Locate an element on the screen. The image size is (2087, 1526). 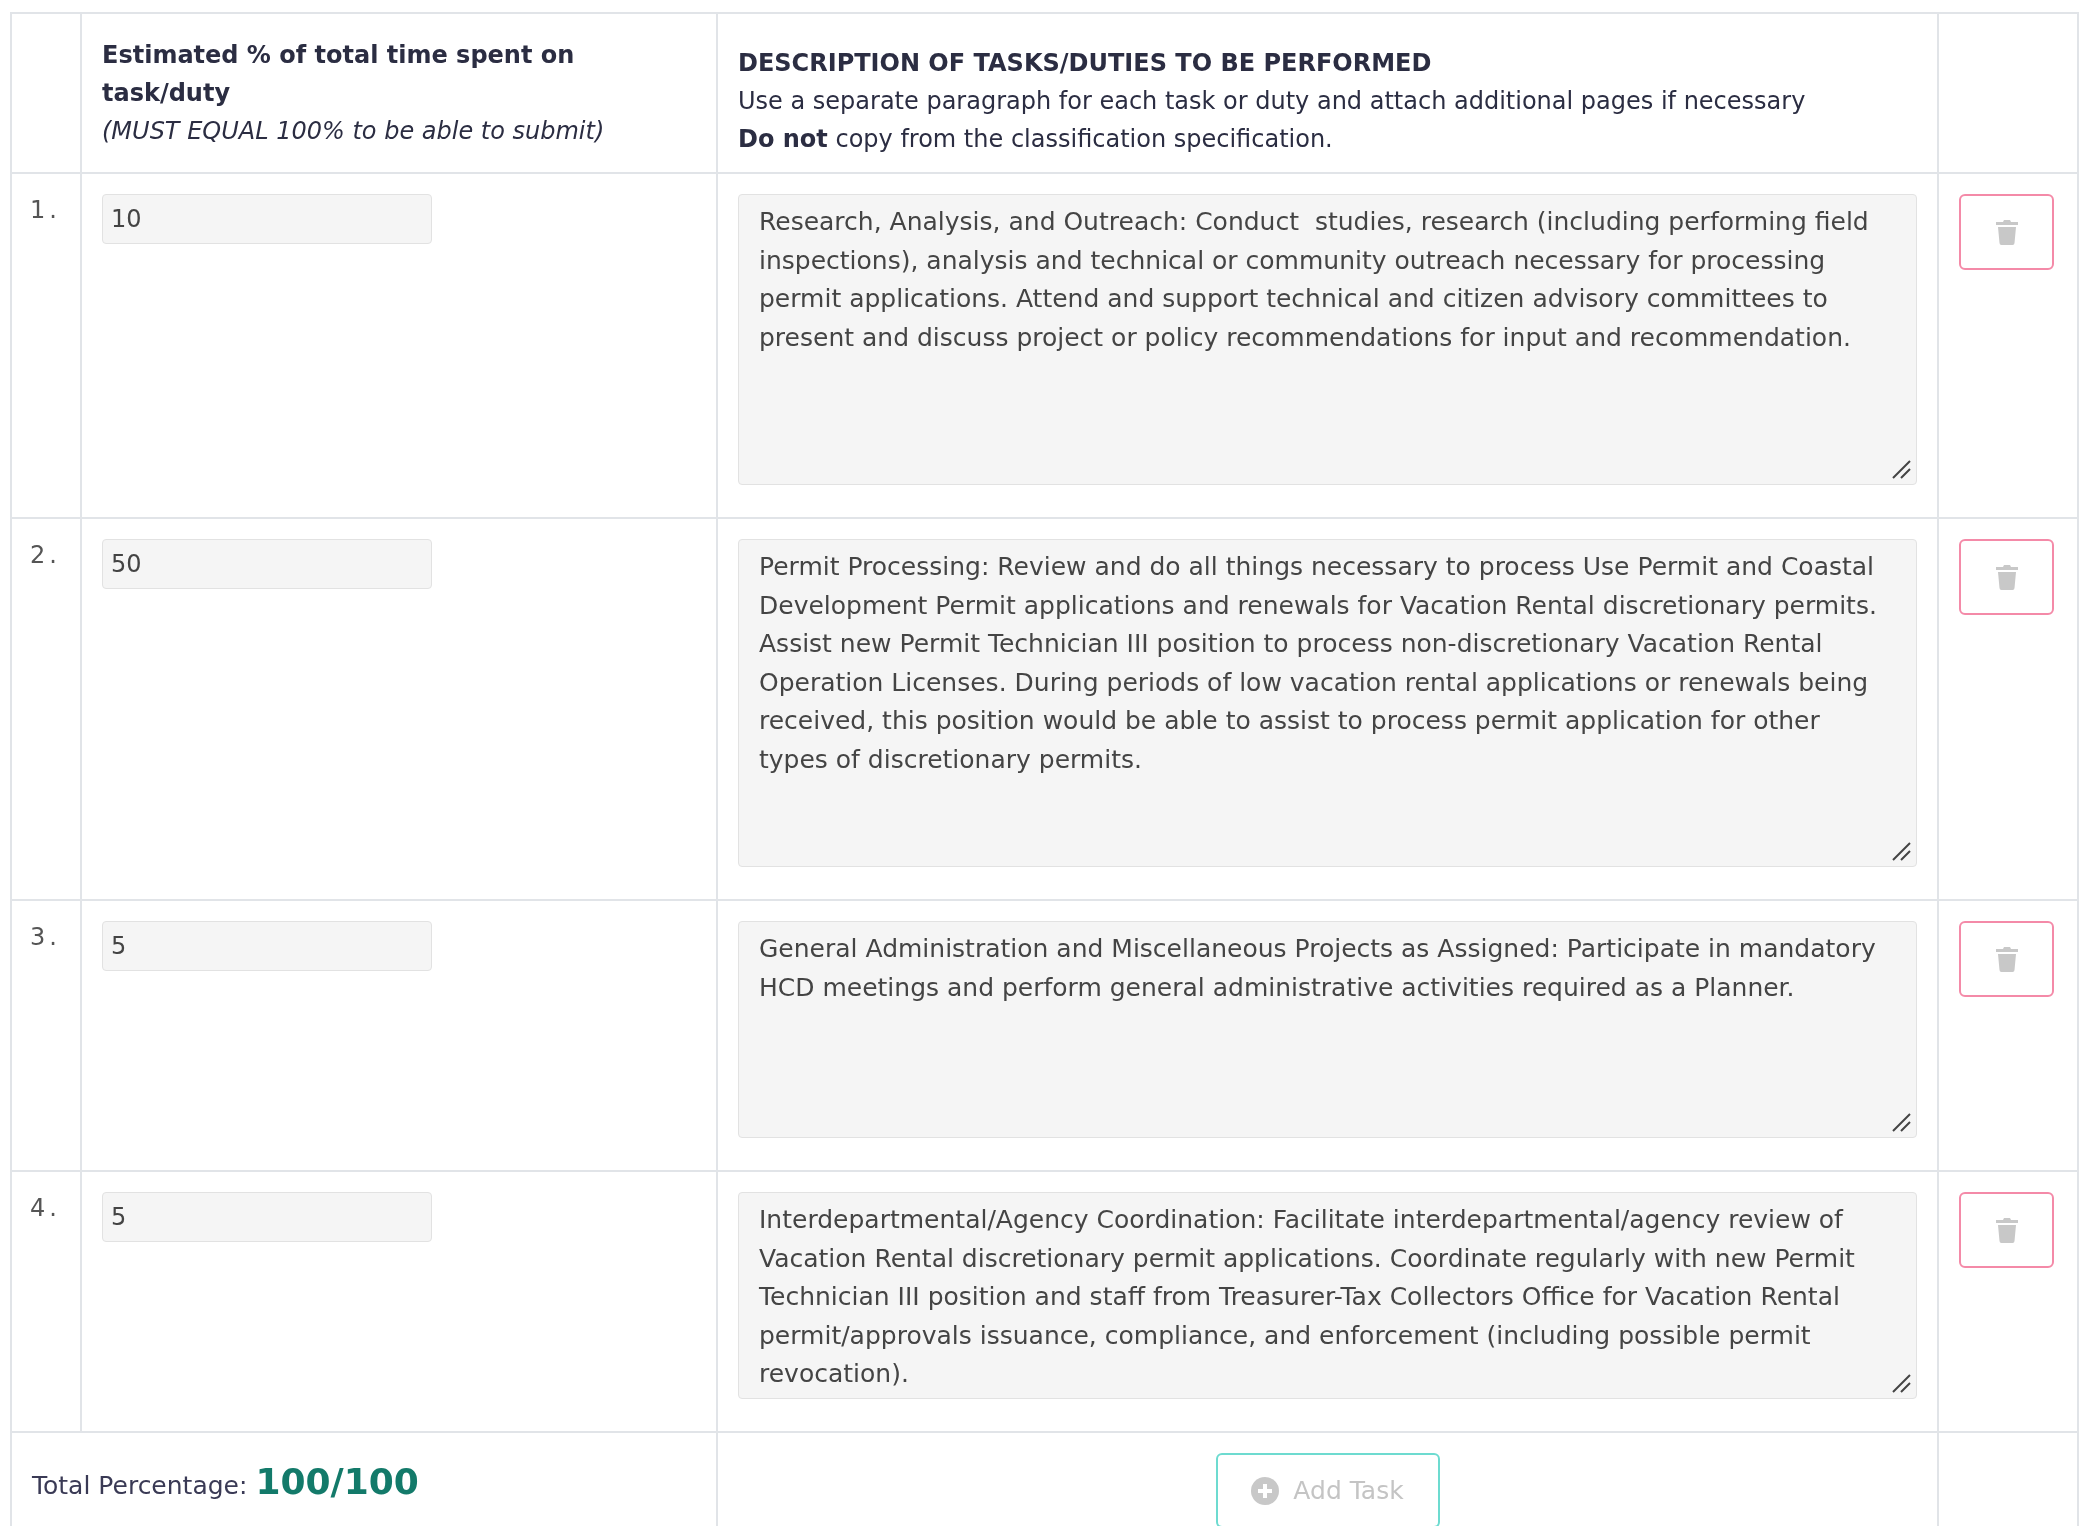
row-number: 1. is located at coordinates (45, 210).